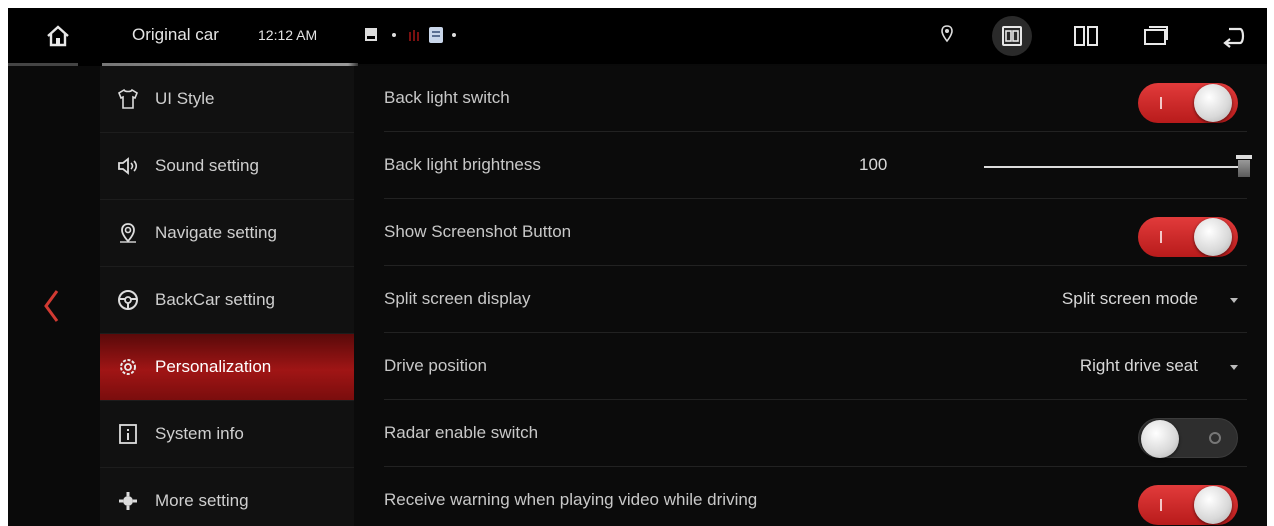 The image size is (1274, 526). I want to click on setting-row-back-light-brightness: Back light brightness 100, so click(810, 166).